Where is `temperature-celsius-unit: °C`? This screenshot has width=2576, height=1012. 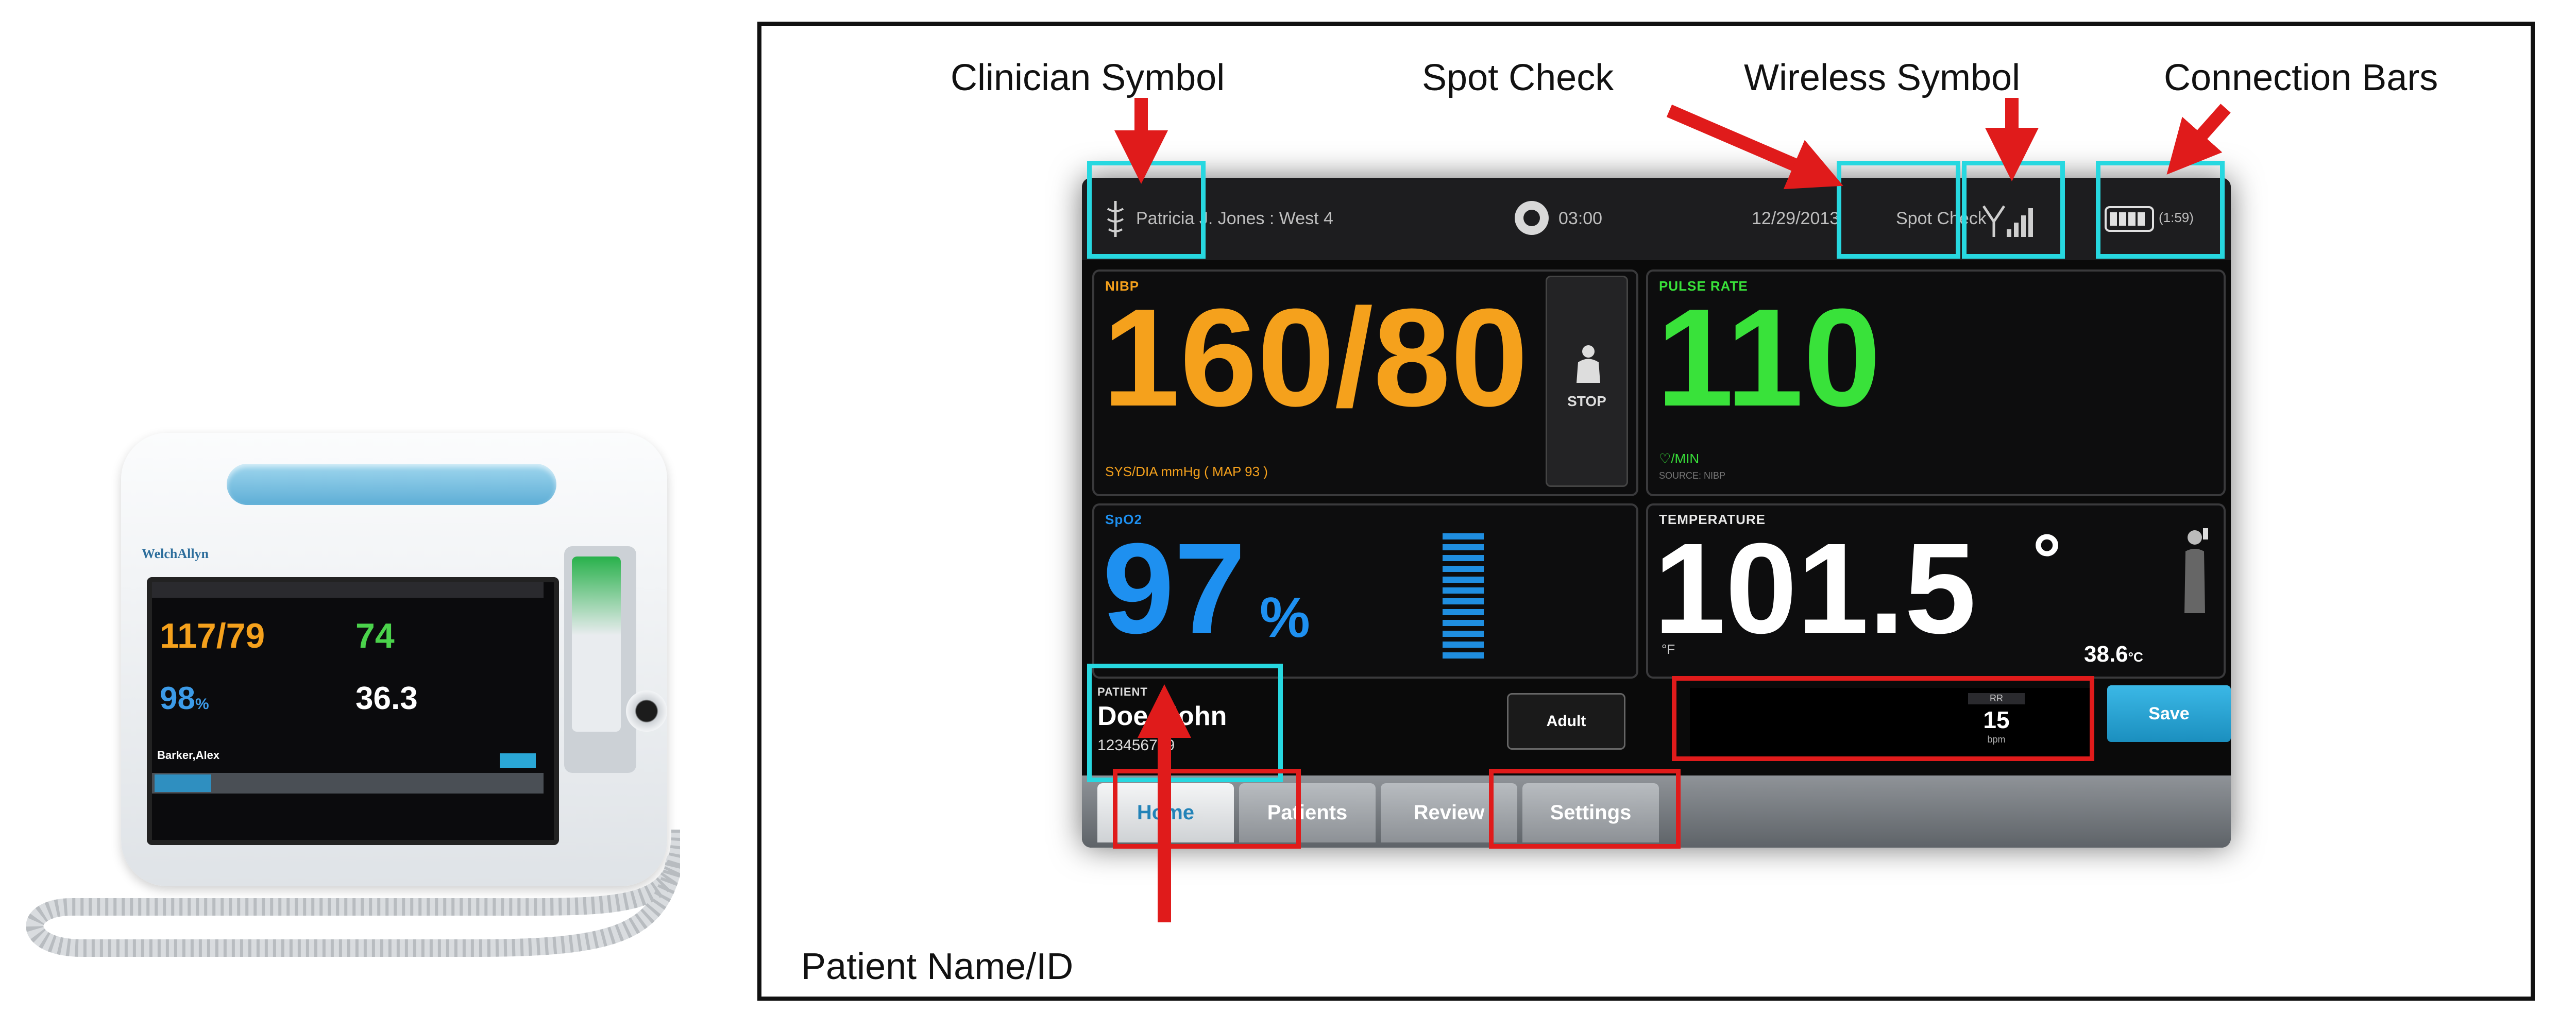
temperature-celsius-unit: °C is located at coordinates (2135, 657).